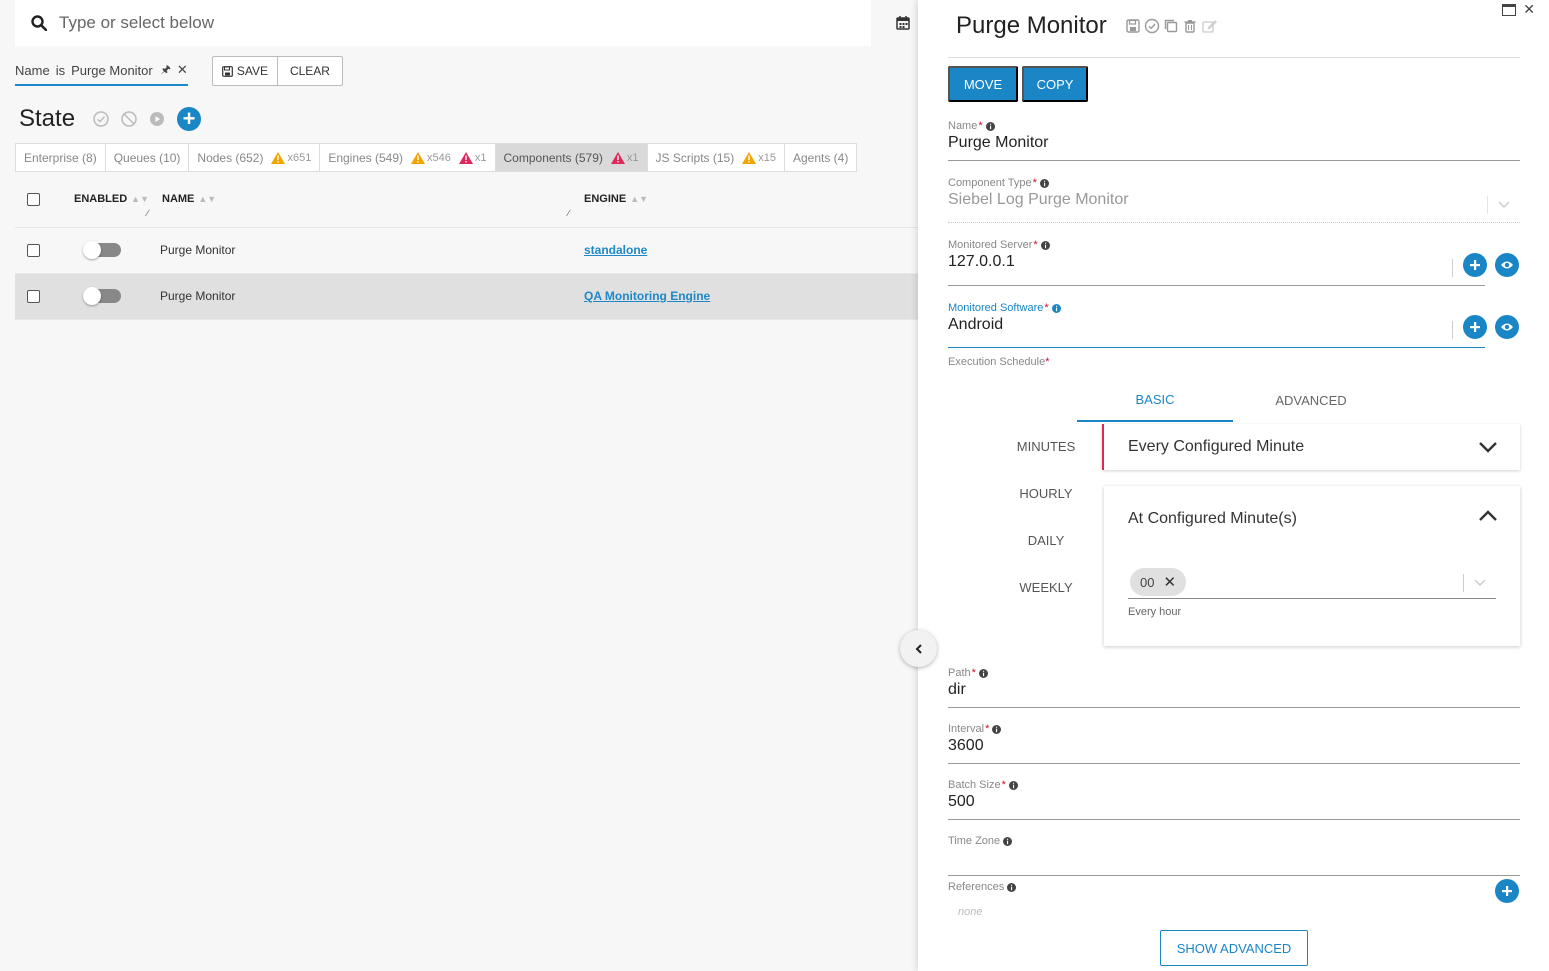 This screenshot has height=971, width=1549. What do you see at coordinates (1171, 26) in the screenshot?
I see `duplicate-icon` at bounding box center [1171, 26].